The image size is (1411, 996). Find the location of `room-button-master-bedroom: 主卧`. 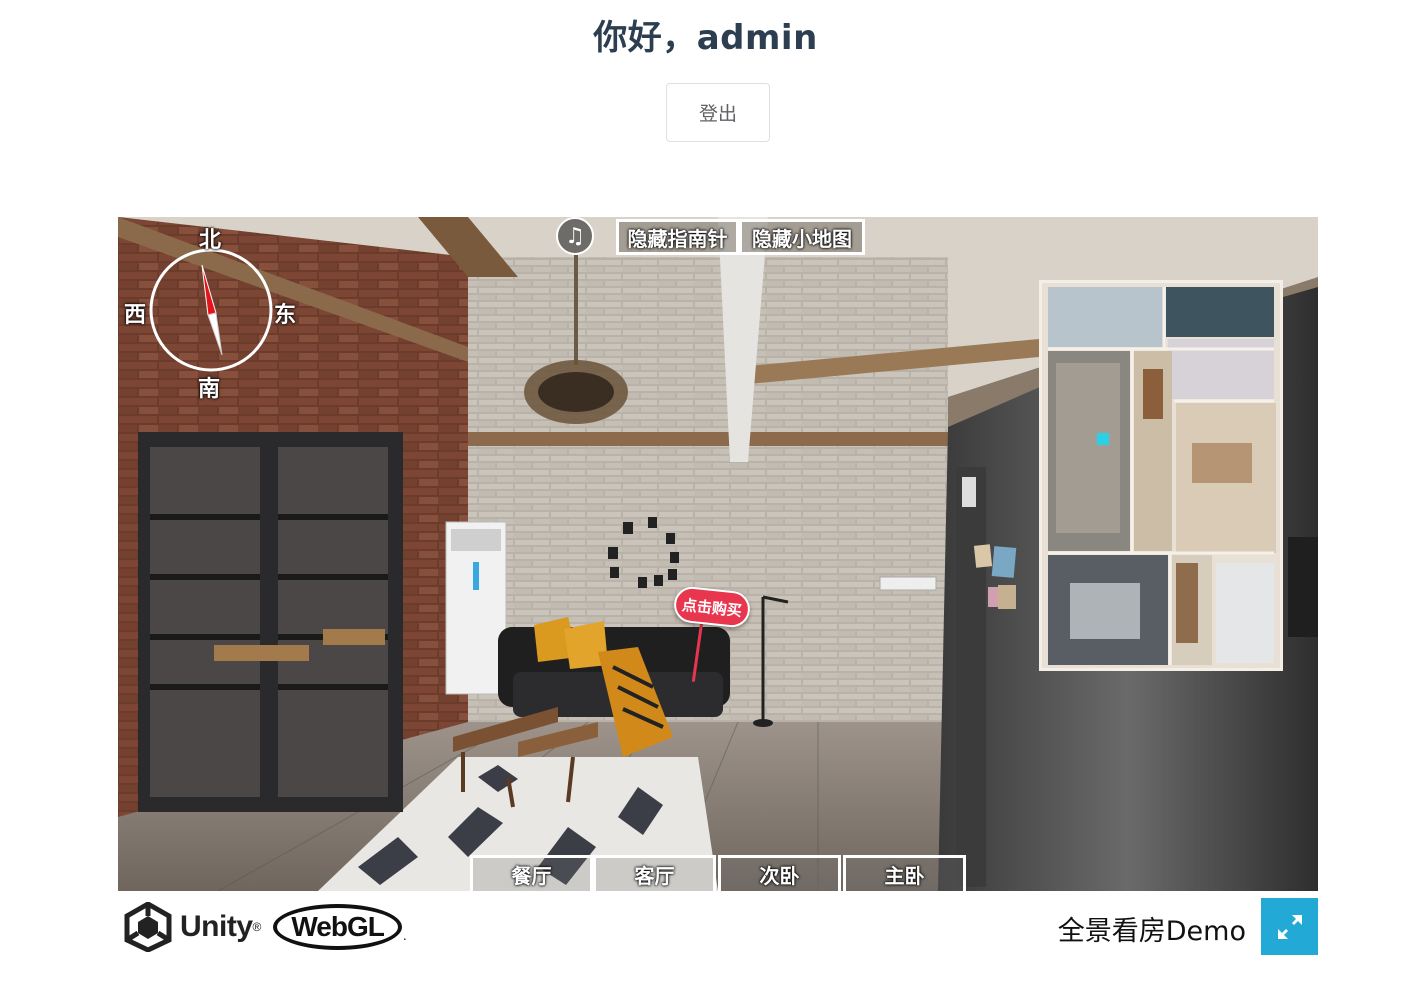

room-button-master-bedroom: 主卧 is located at coordinates (904, 873).